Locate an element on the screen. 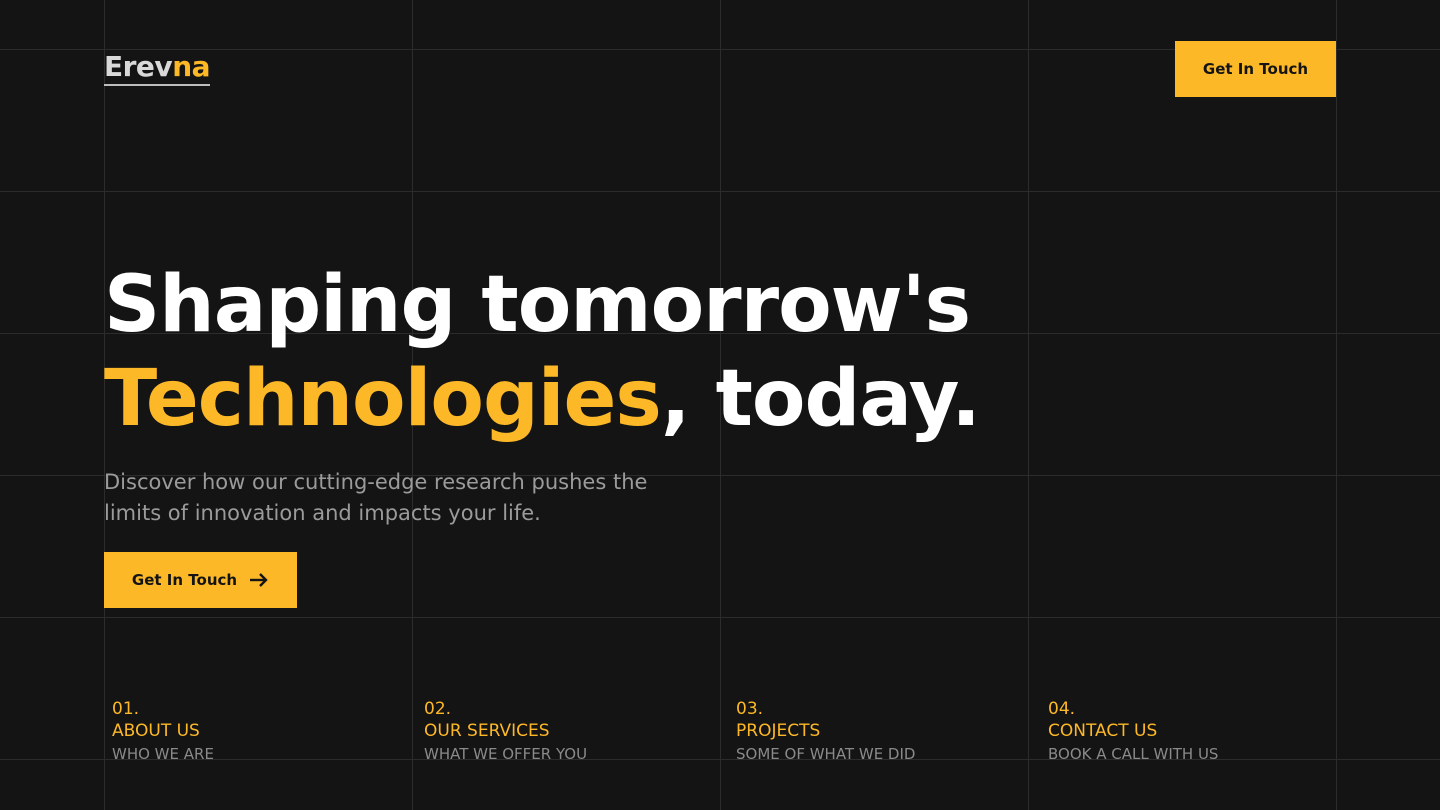  hero-headline-accent: Technologies is located at coordinates (383, 399).